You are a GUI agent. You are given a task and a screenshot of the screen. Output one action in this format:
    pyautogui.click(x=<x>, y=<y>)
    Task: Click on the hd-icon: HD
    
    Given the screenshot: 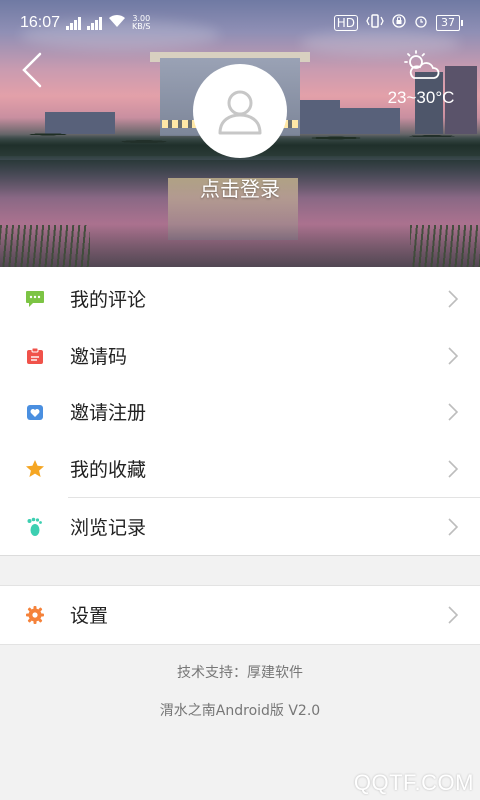 What is the action you would take?
    pyautogui.click(x=345, y=23)
    